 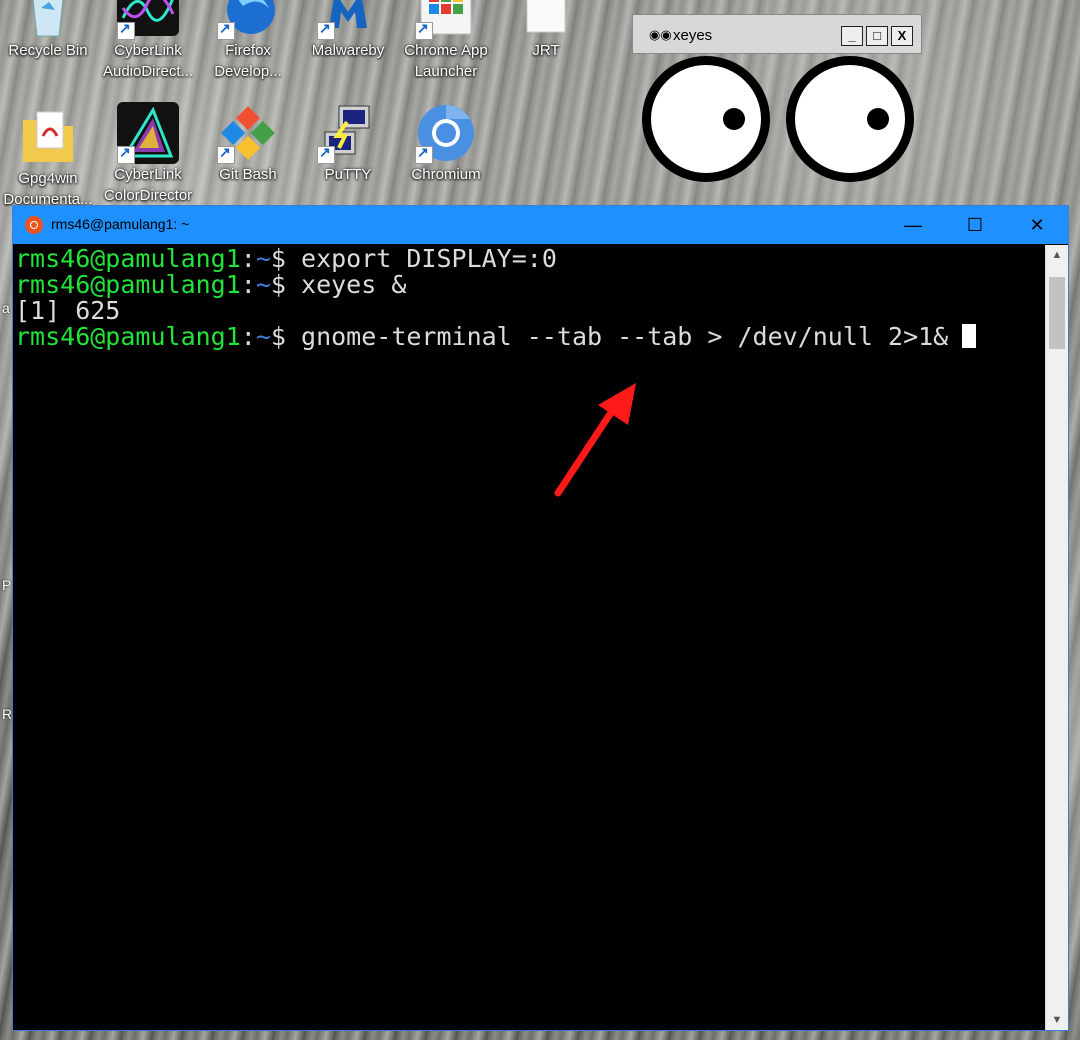 What do you see at coordinates (902, 36) in the screenshot?
I see `xeyes-close-button: X` at bounding box center [902, 36].